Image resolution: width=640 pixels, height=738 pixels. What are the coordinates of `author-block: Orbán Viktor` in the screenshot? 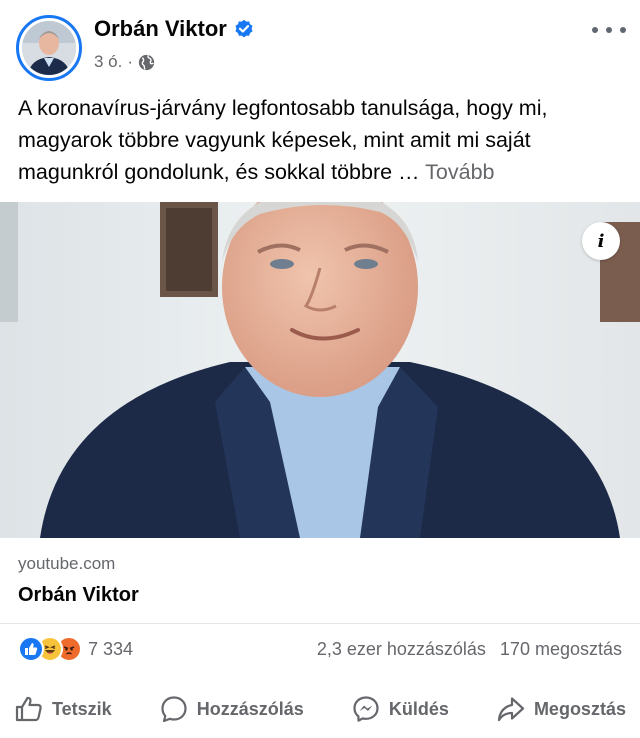 It's located at (174, 29).